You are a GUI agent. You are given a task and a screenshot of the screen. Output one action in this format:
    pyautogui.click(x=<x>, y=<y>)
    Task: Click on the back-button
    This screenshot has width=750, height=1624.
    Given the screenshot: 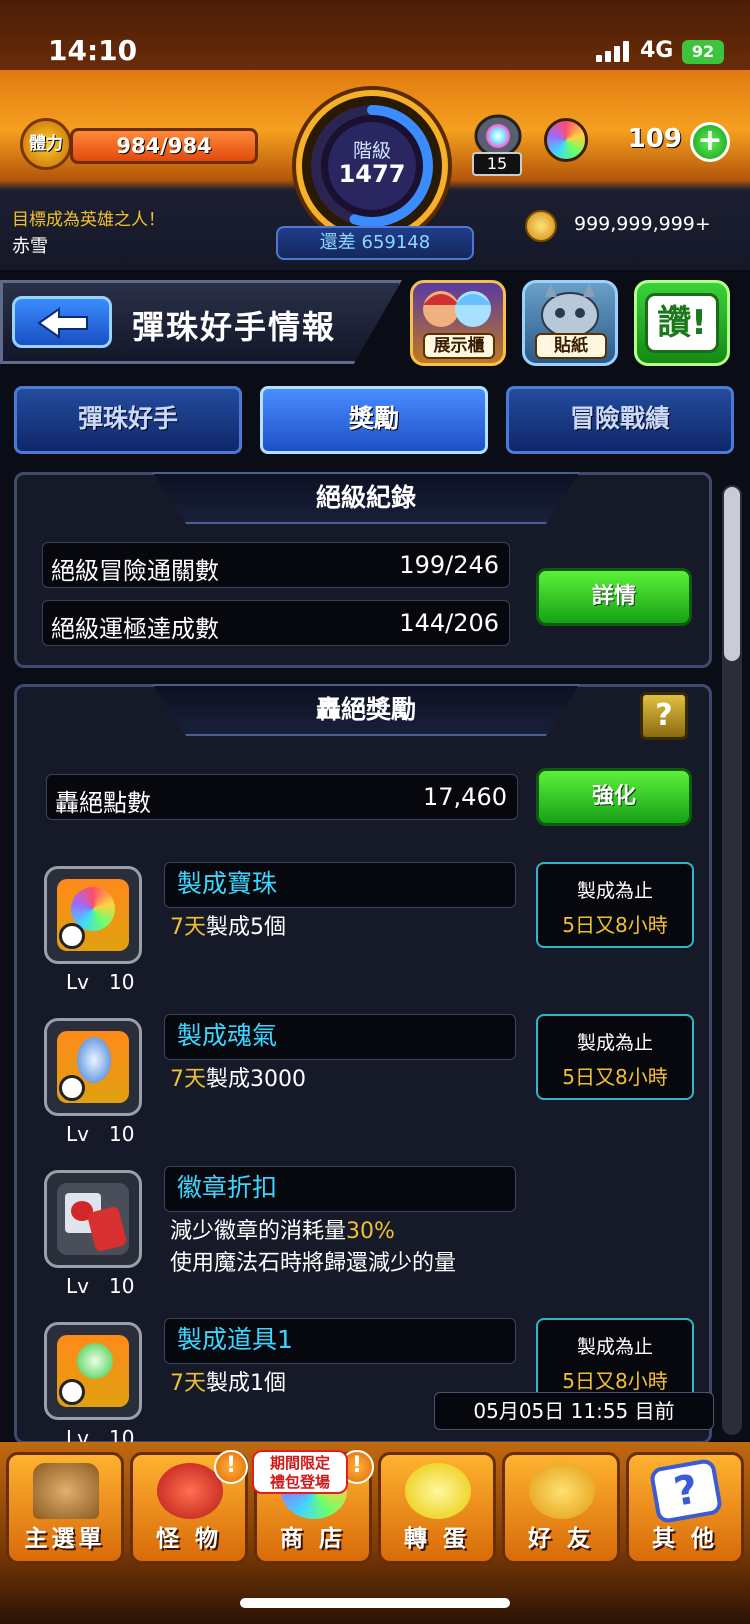 What is the action you would take?
    pyautogui.click(x=62, y=322)
    